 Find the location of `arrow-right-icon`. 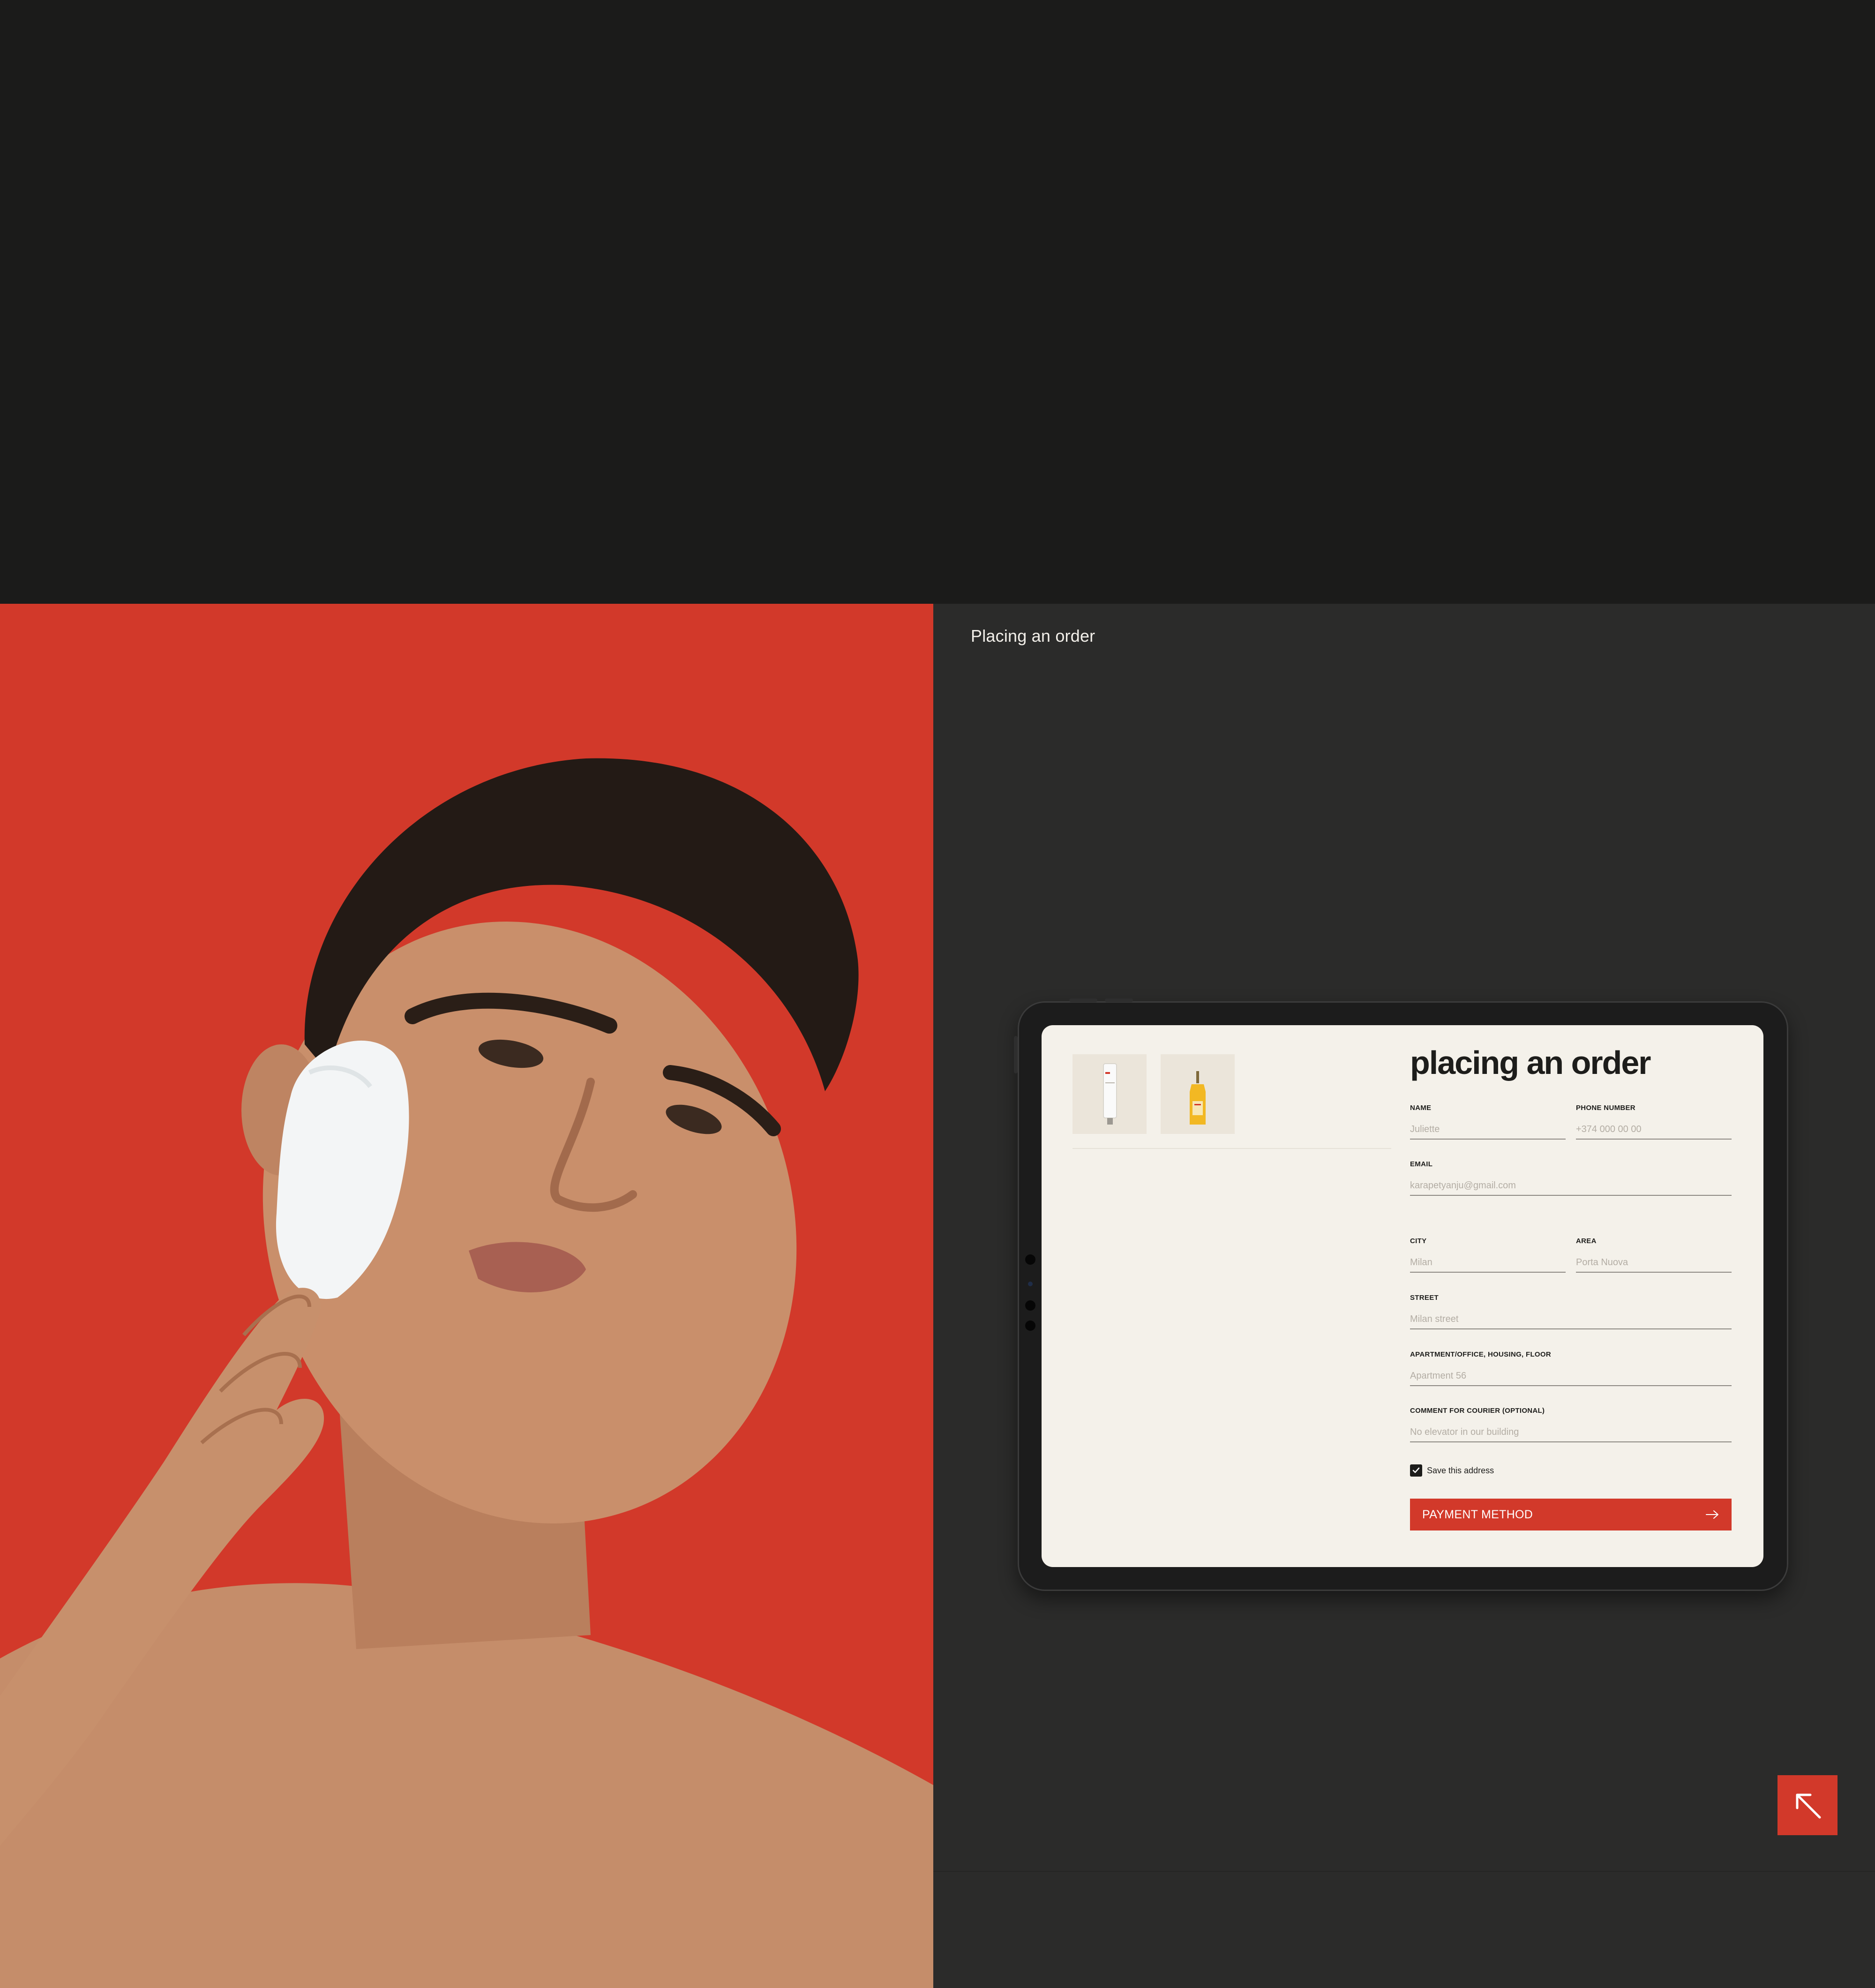

arrow-right-icon is located at coordinates (1712, 1514).